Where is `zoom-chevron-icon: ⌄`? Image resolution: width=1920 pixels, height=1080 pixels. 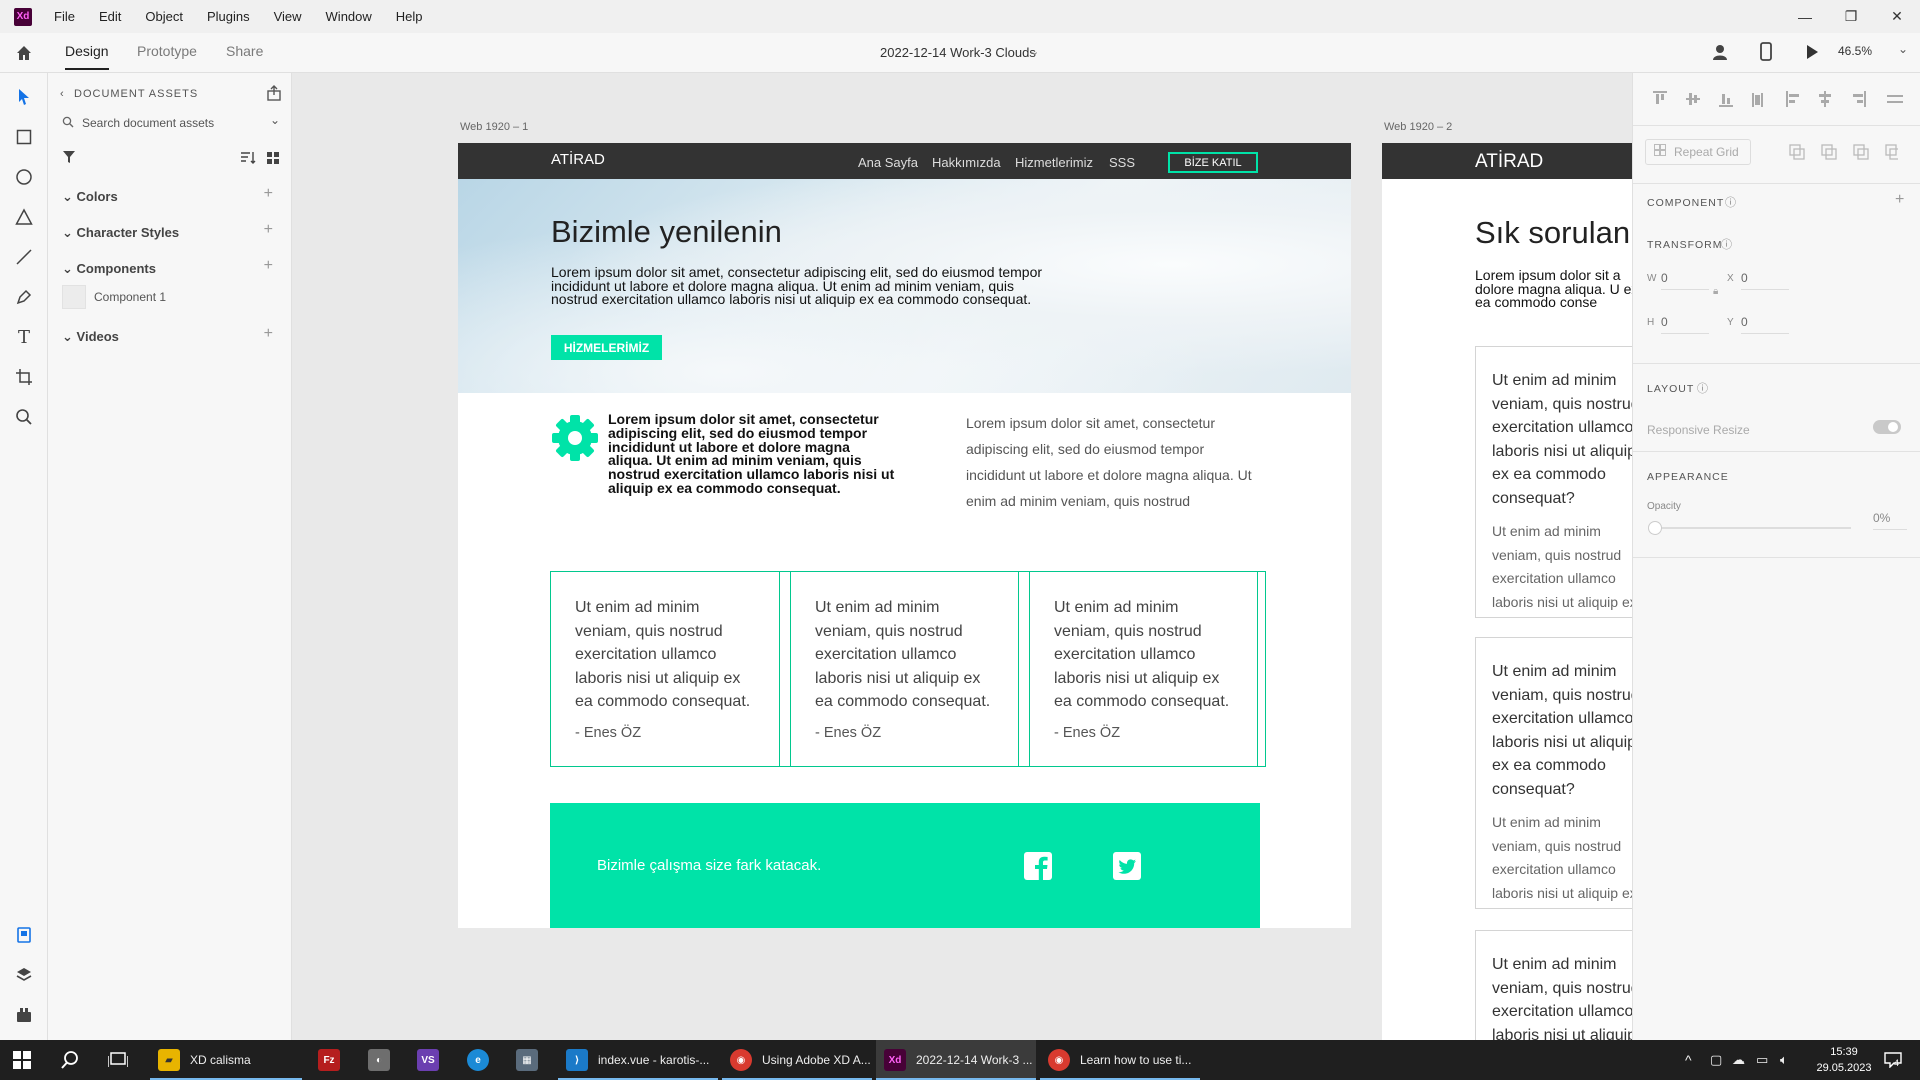
zoom-chevron-icon: ⌄ is located at coordinates (1903, 49).